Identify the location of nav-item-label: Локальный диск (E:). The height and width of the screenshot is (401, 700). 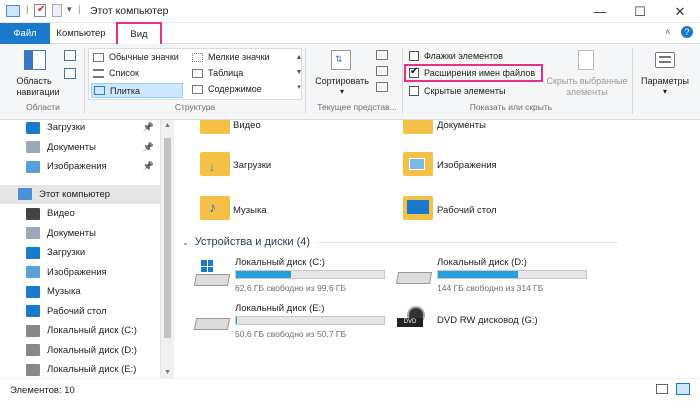
(92, 369).